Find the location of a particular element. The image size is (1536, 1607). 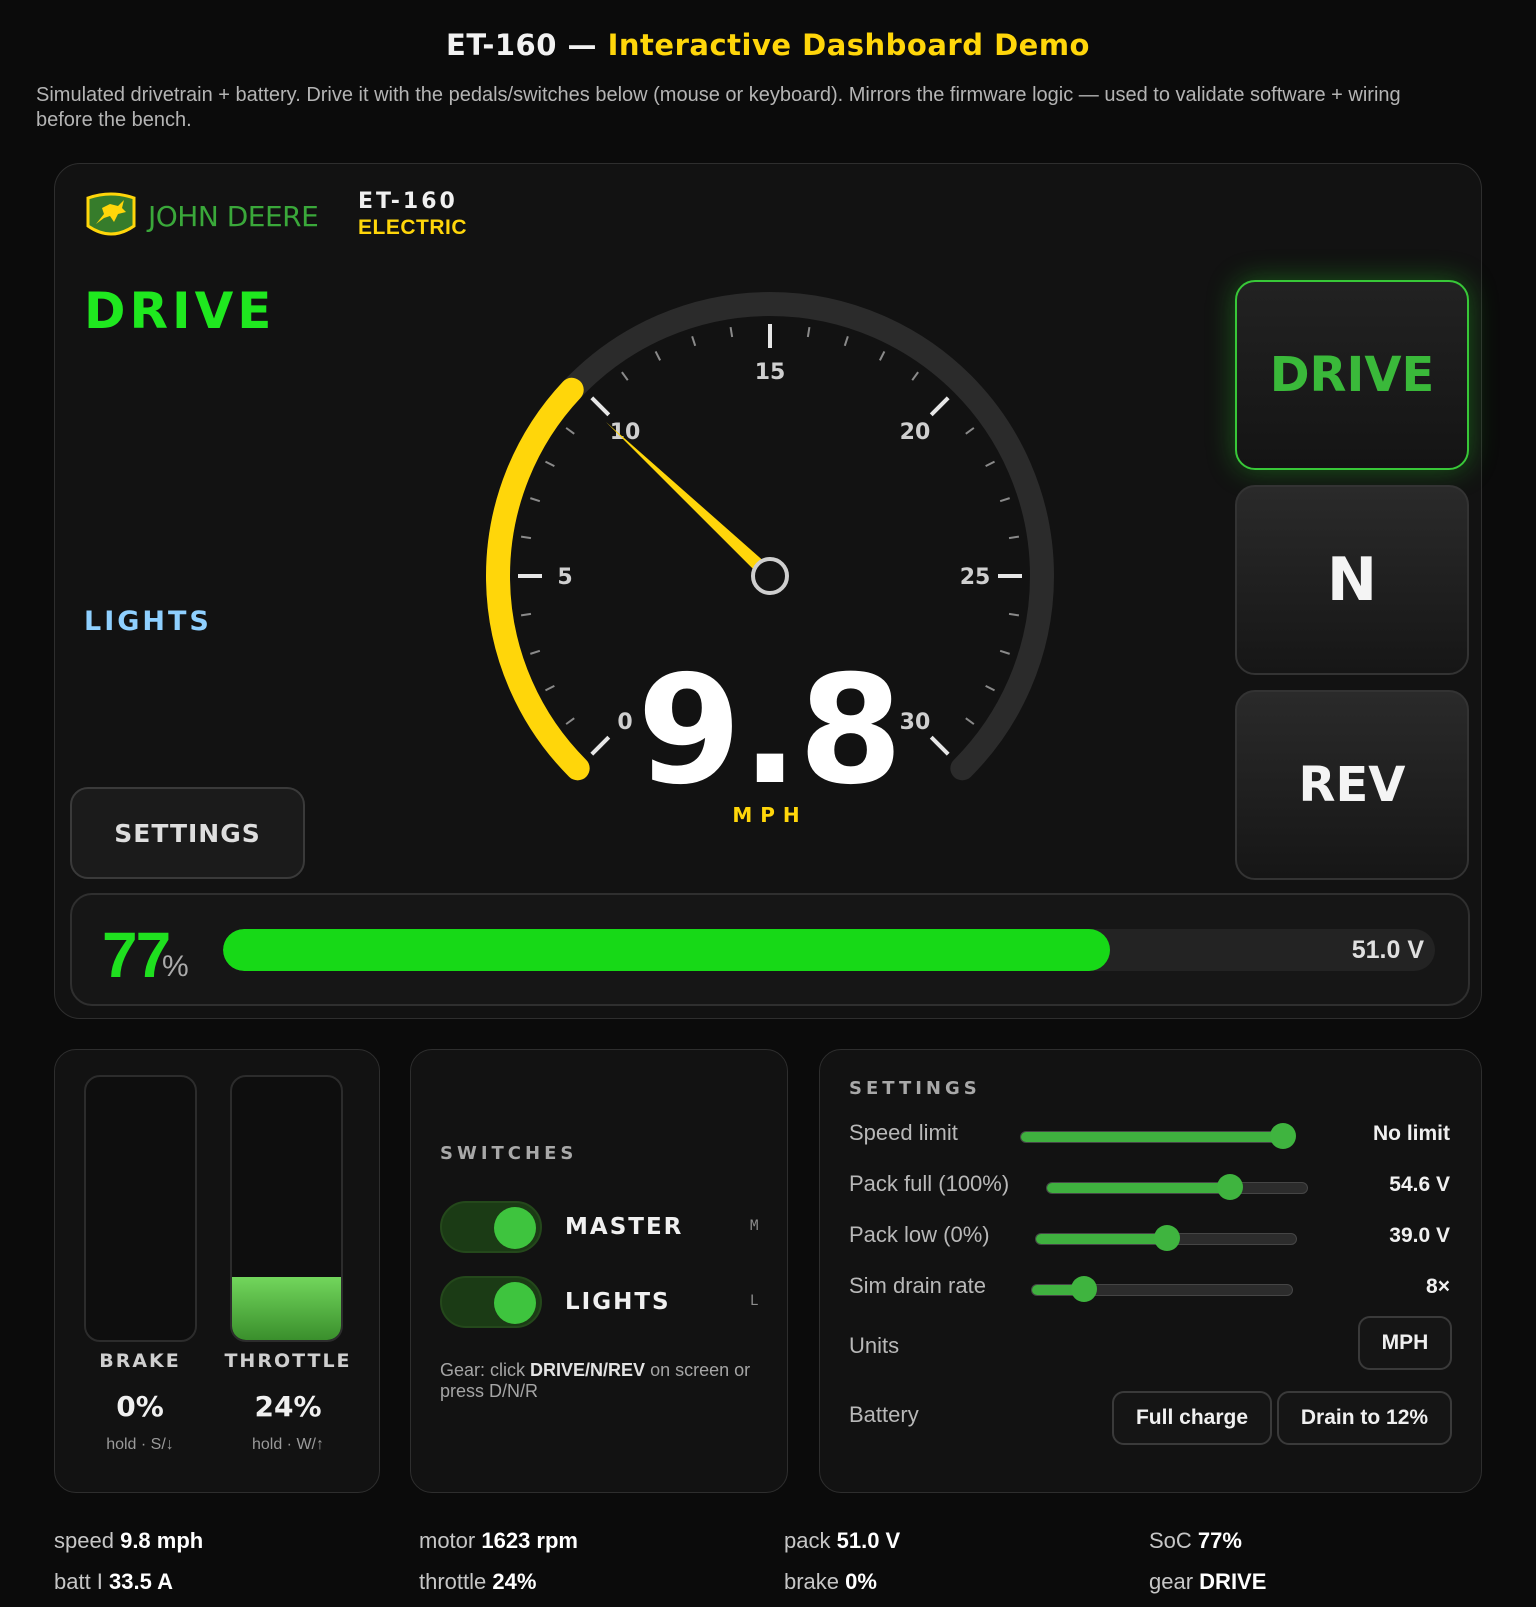

telemetry-value: 33.5 A is located at coordinates (141, 1581).